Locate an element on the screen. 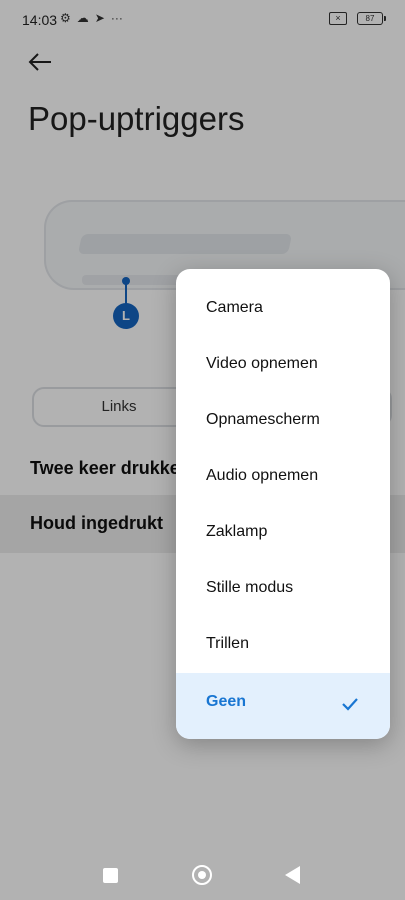 The width and height of the screenshot is (405, 900). menu-item-video: Video opnemen is located at coordinates (283, 365).